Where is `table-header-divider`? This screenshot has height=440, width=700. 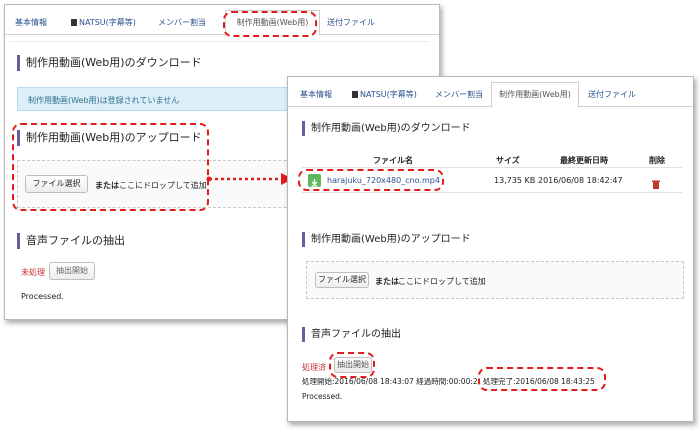
table-header-divider is located at coordinates (492, 167).